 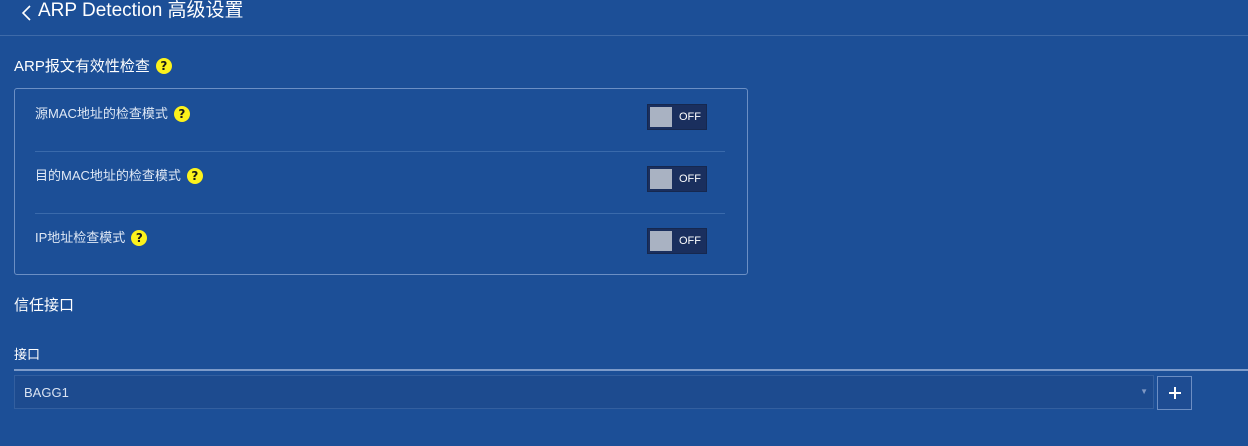 What do you see at coordinates (1144, 391) in the screenshot?
I see `chevron-down-icon: ▼` at bounding box center [1144, 391].